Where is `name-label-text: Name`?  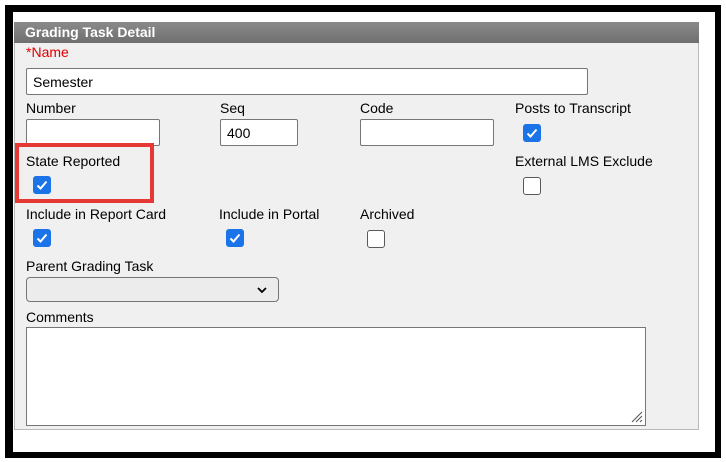
name-label-text: Name is located at coordinates (50, 52).